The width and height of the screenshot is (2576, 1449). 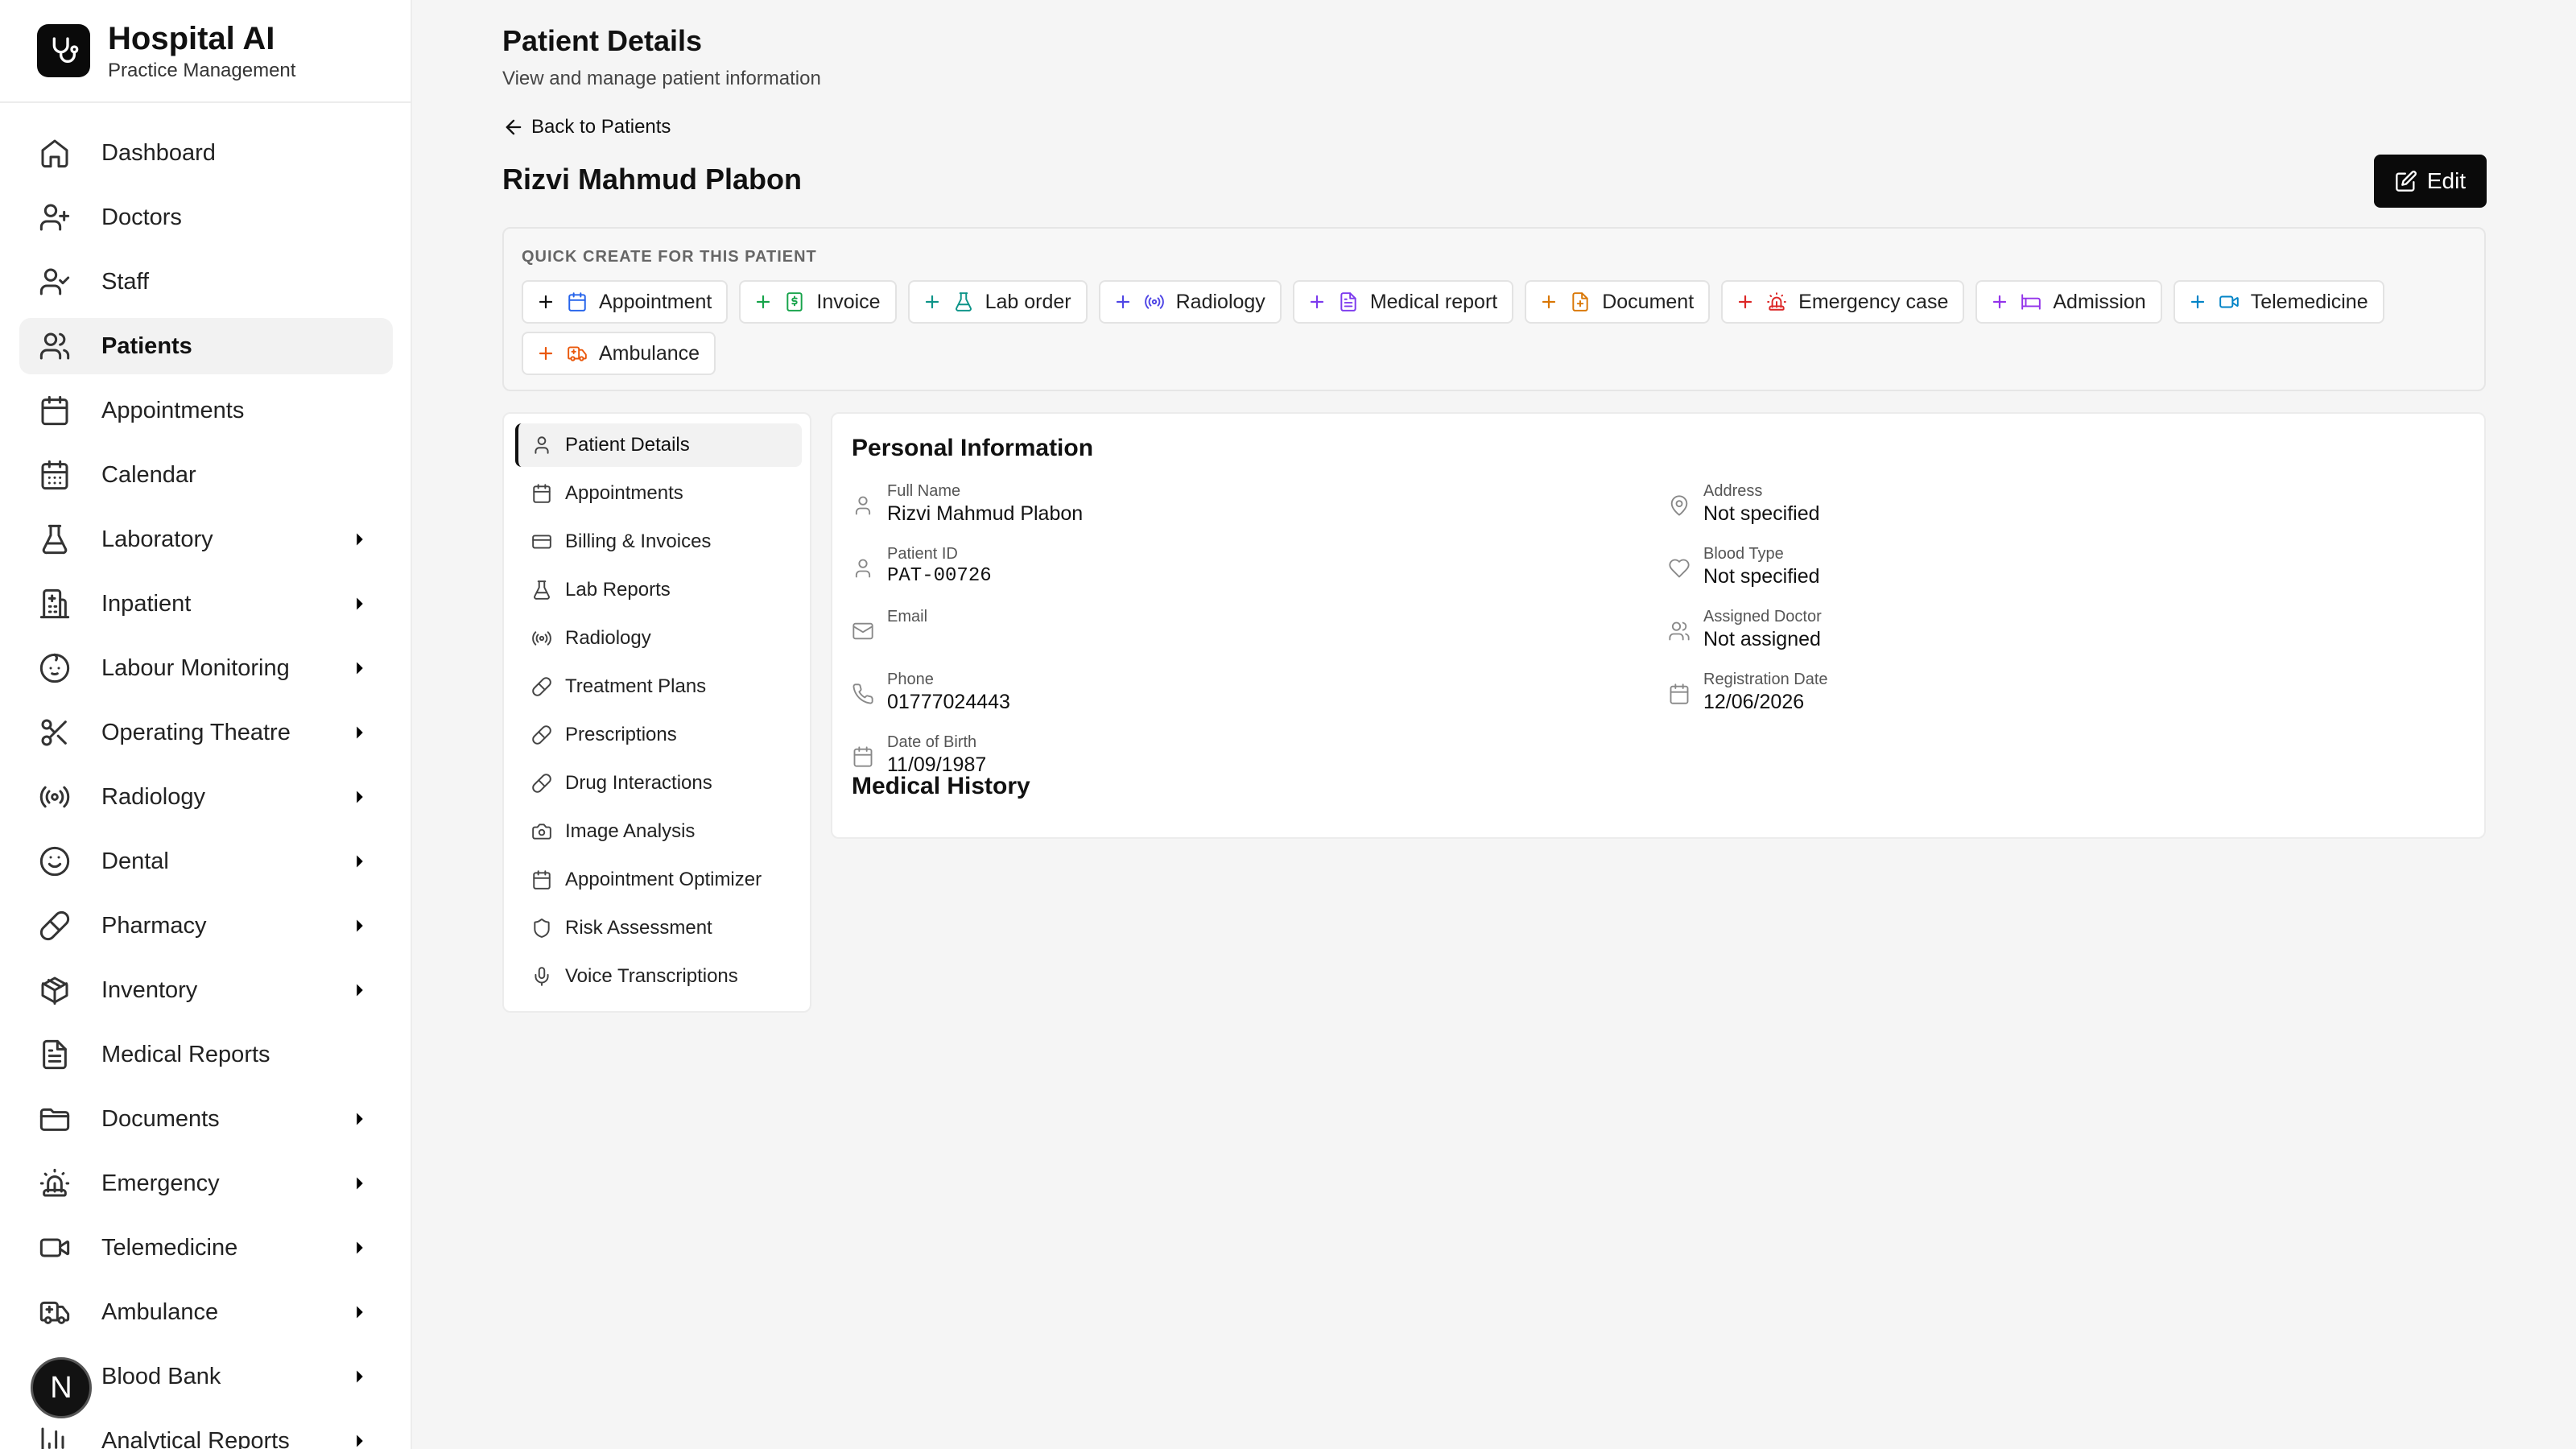 I want to click on edit-icon, so click(x=2406, y=181).